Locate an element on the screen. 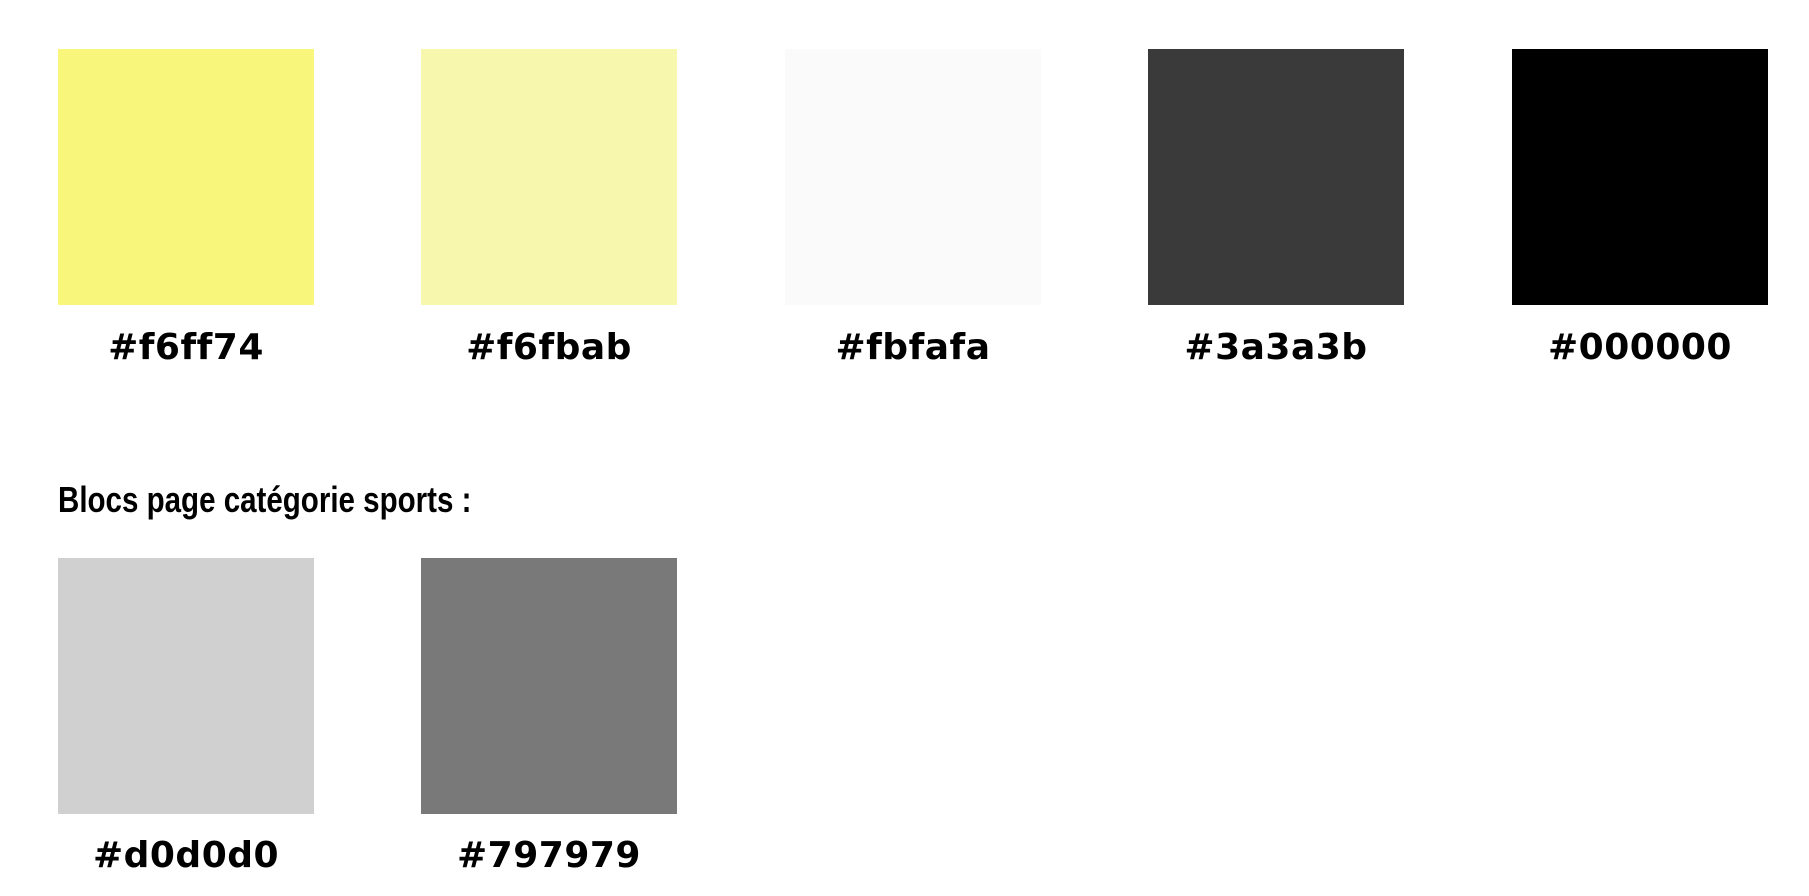 The height and width of the screenshot is (896, 1809). color-swatch-label: #f6fbab is located at coordinates (549, 347).